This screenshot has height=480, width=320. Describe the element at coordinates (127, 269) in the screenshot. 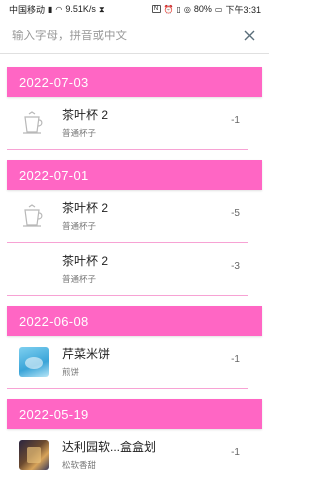

I see `list-item: 茶叶杯 2 普通杯子 -3` at that location.